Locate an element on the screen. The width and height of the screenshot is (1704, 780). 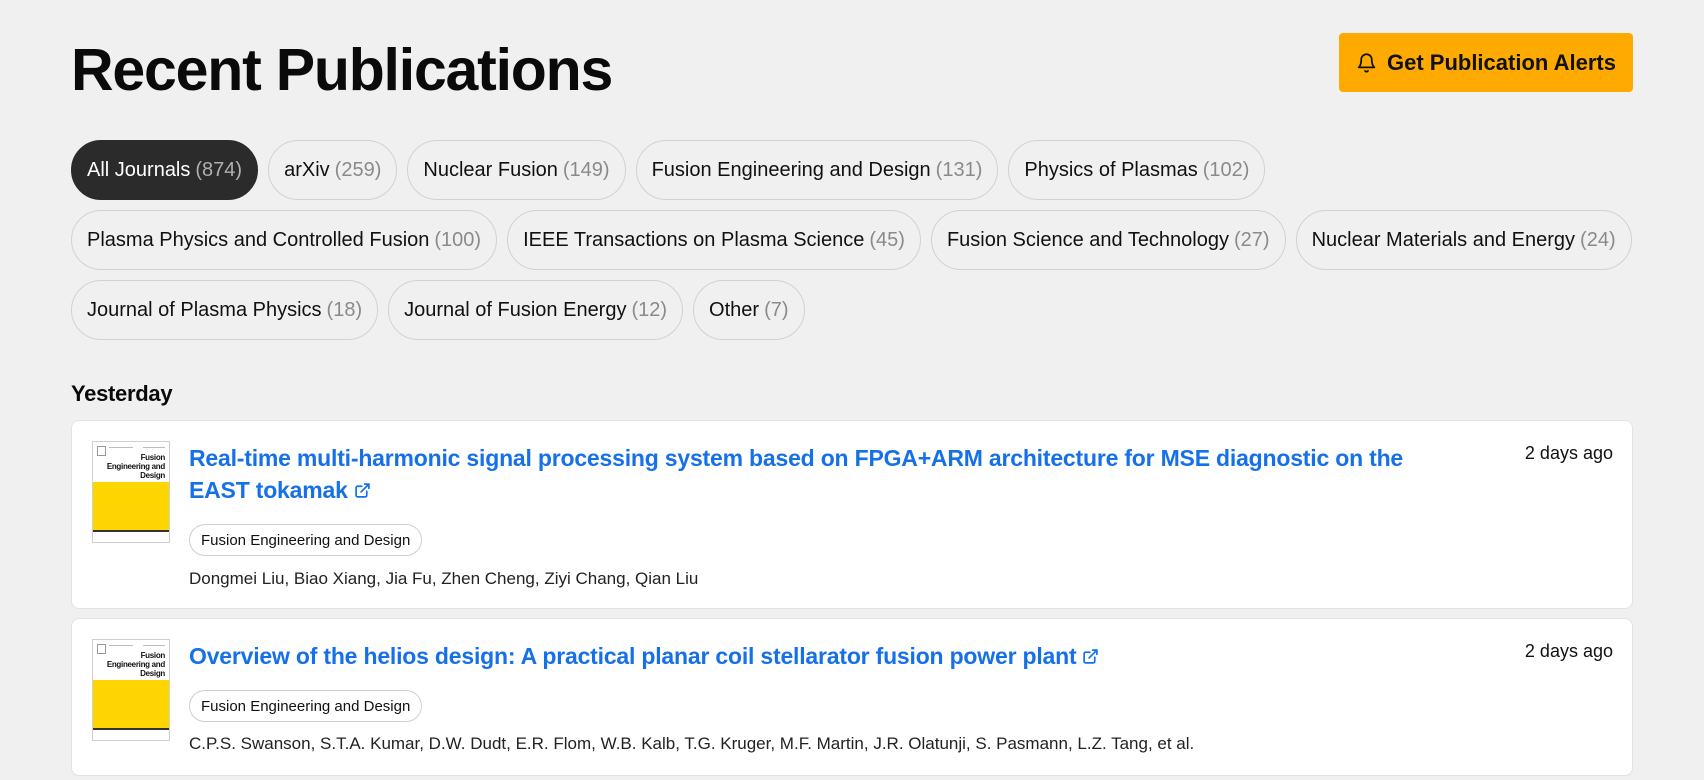
filter-count: (7) is located at coordinates (776, 309).